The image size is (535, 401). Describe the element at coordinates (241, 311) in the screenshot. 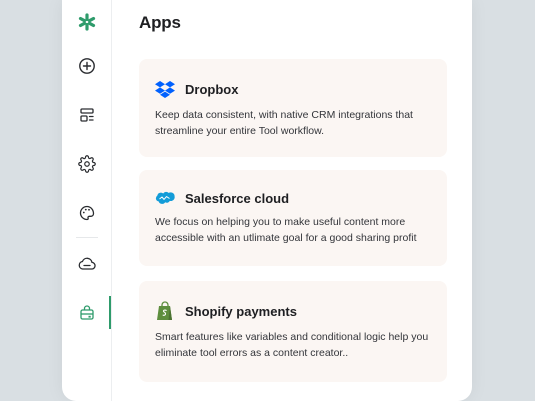

I see `card-title: Shopify payments` at that location.